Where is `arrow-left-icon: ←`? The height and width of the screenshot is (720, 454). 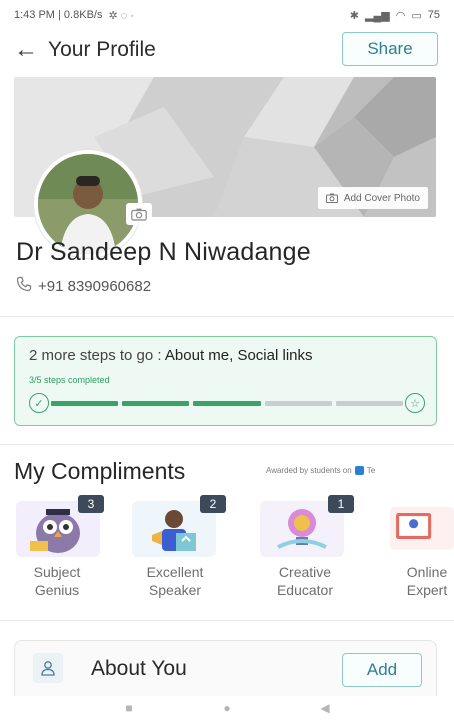
arrow-left-icon: ← is located at coordinates (28, 50).